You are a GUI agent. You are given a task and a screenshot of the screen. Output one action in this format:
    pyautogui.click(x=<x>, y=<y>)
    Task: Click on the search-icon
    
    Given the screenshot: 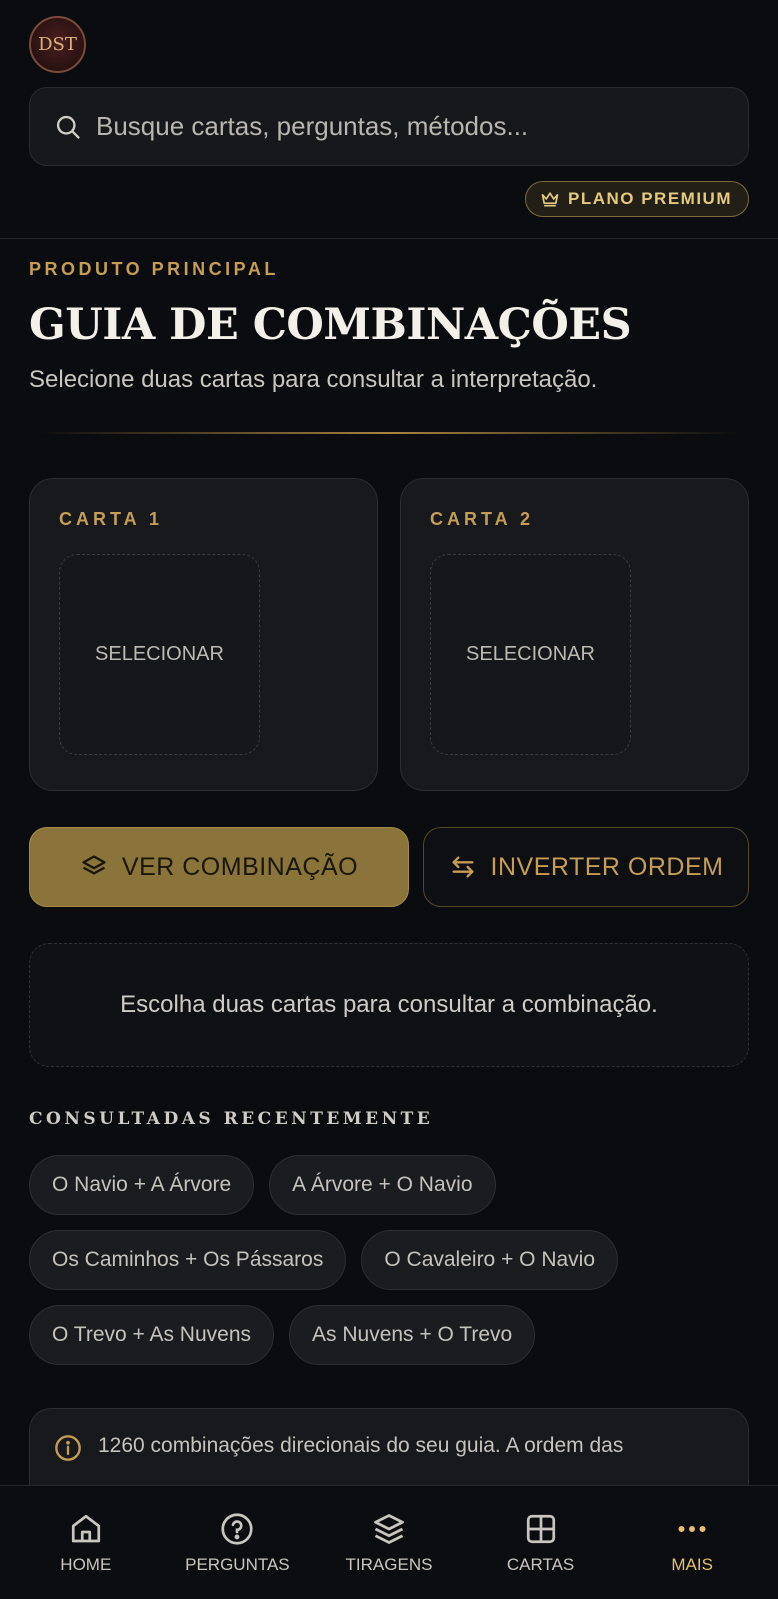 What is the action you would take?
    pyautogui.click(x=68, y=127)
    